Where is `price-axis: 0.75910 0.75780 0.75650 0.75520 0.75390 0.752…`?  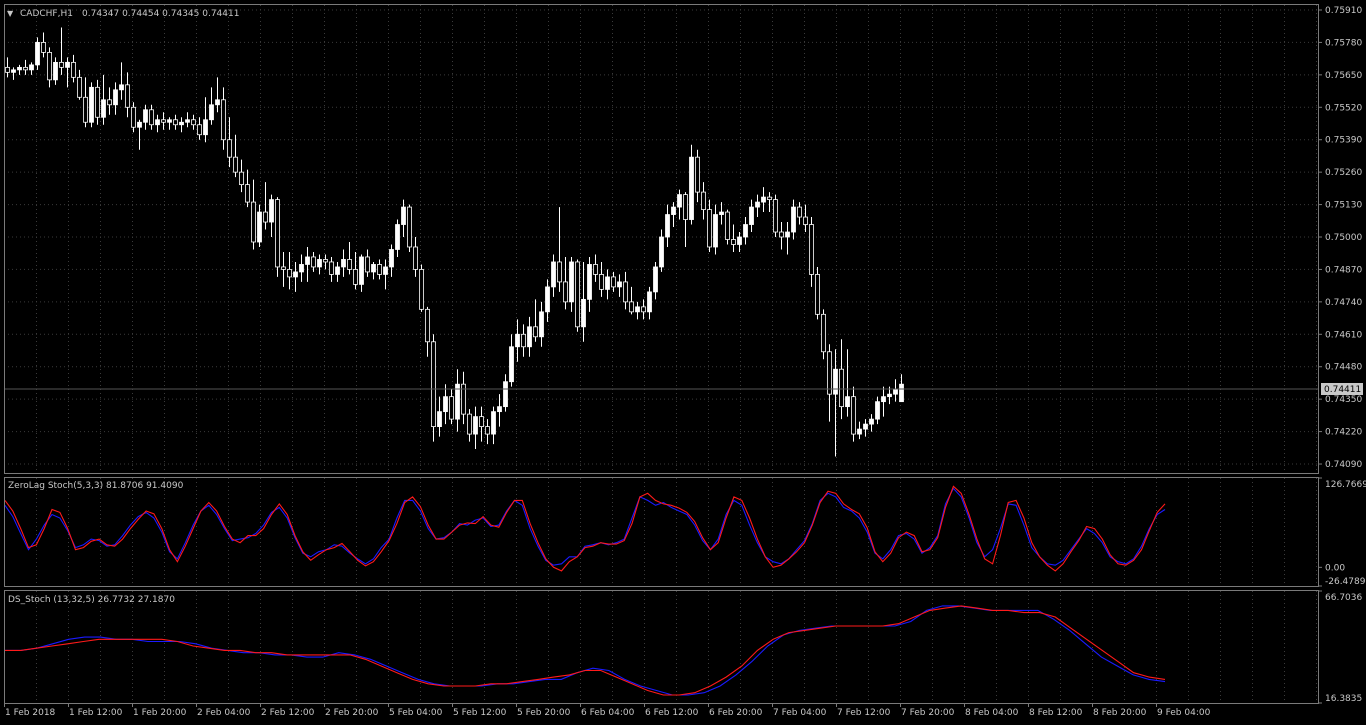
price-axis: 0.75910 0.75780 0.75650 0.75520 0.75390 0.752… is located at coordinates (1340, 238).